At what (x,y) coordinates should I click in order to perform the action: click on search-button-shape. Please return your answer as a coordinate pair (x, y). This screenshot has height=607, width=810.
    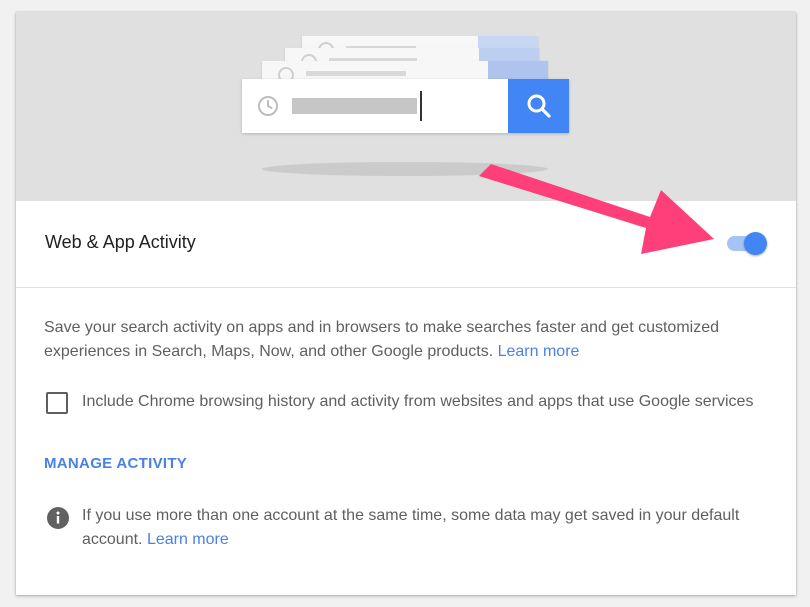
    Looking at the image, I should click on (538, 106).